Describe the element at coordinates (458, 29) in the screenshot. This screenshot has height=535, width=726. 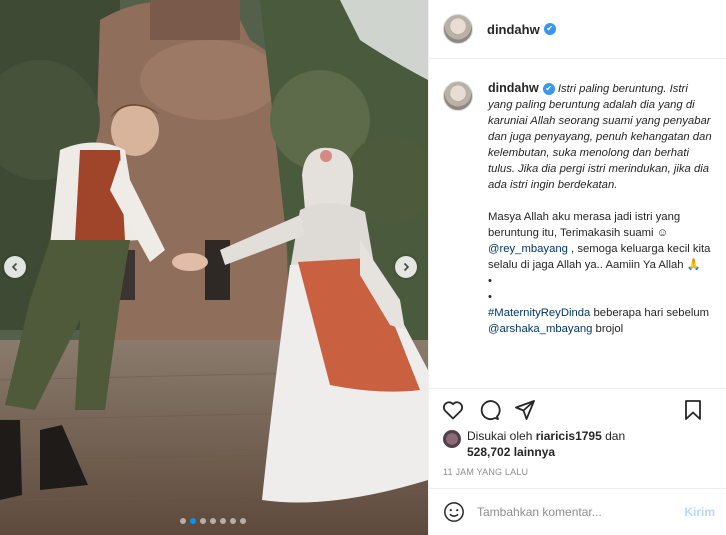
I see `avatar` at that location.